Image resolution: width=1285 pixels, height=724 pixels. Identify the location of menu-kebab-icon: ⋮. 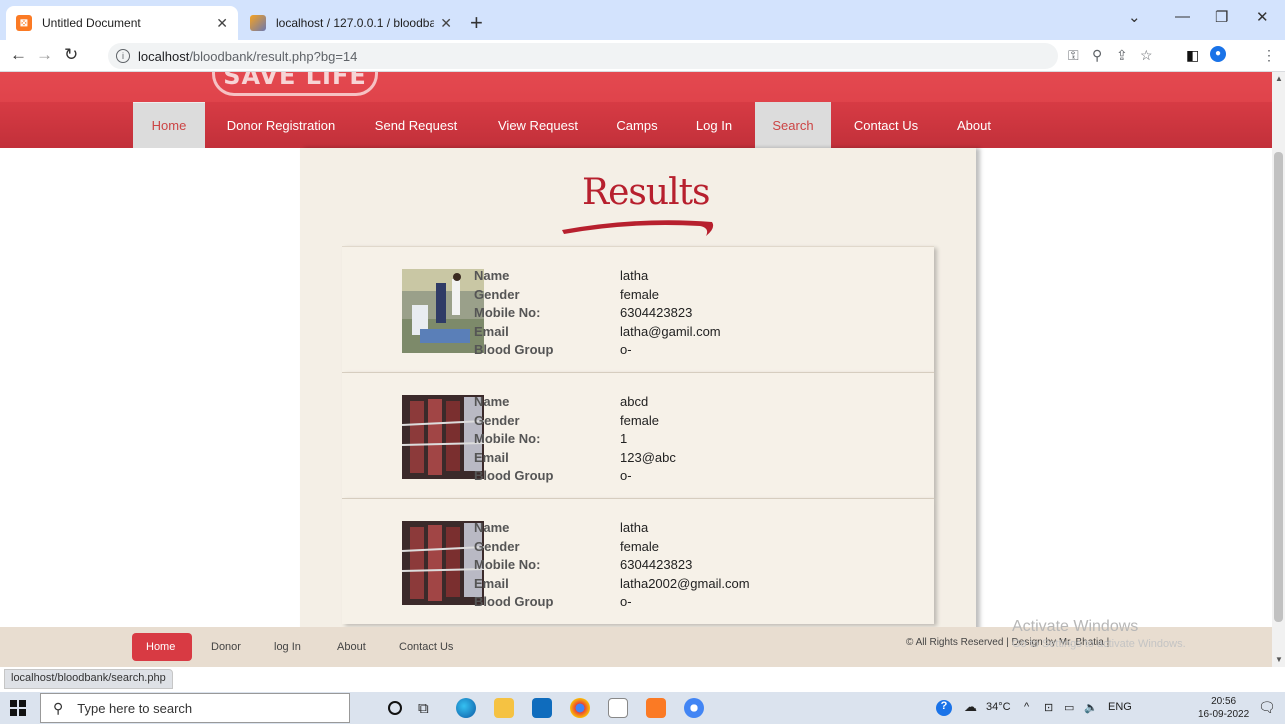
(1269, 55).